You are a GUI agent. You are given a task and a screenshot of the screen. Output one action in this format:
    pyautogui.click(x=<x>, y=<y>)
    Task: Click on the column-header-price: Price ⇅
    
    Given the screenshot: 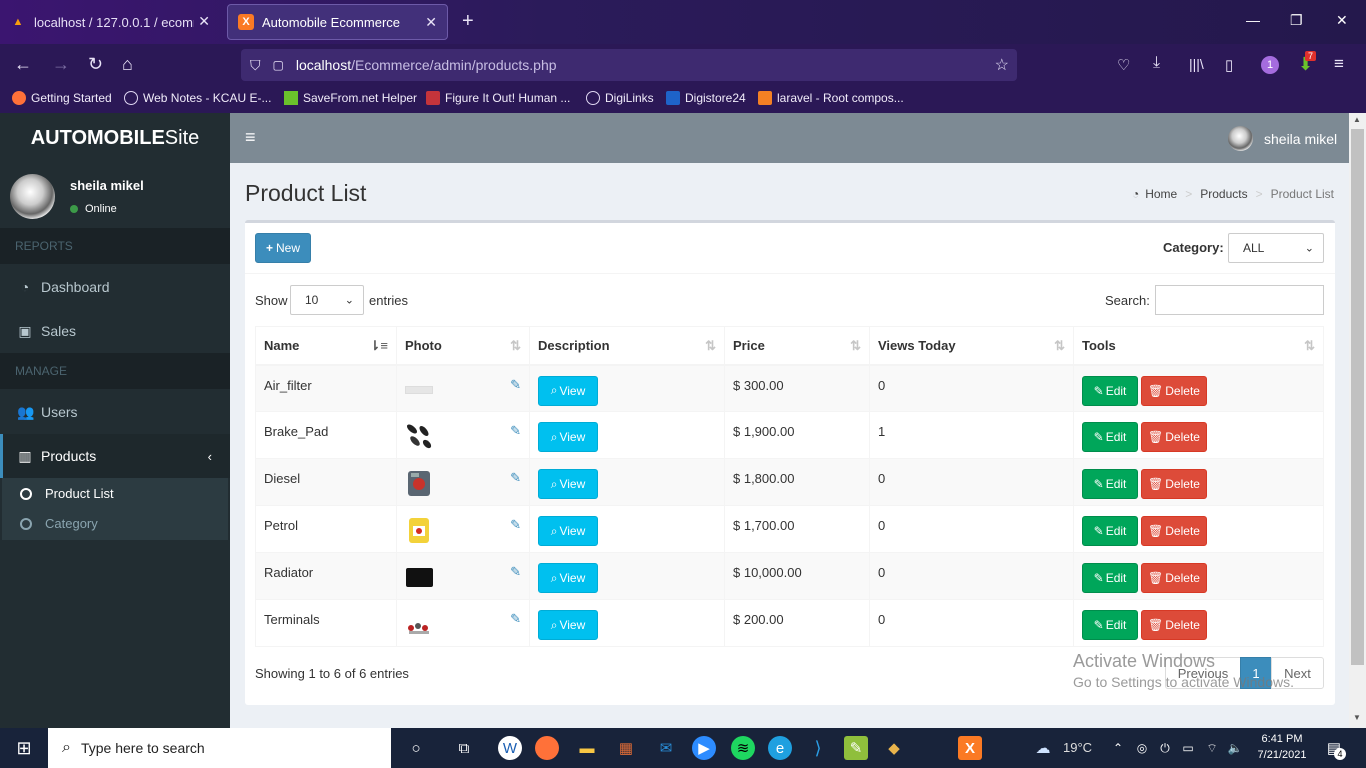 What is the action you would take?
    pyautogui.click(x=797, y=346)
    